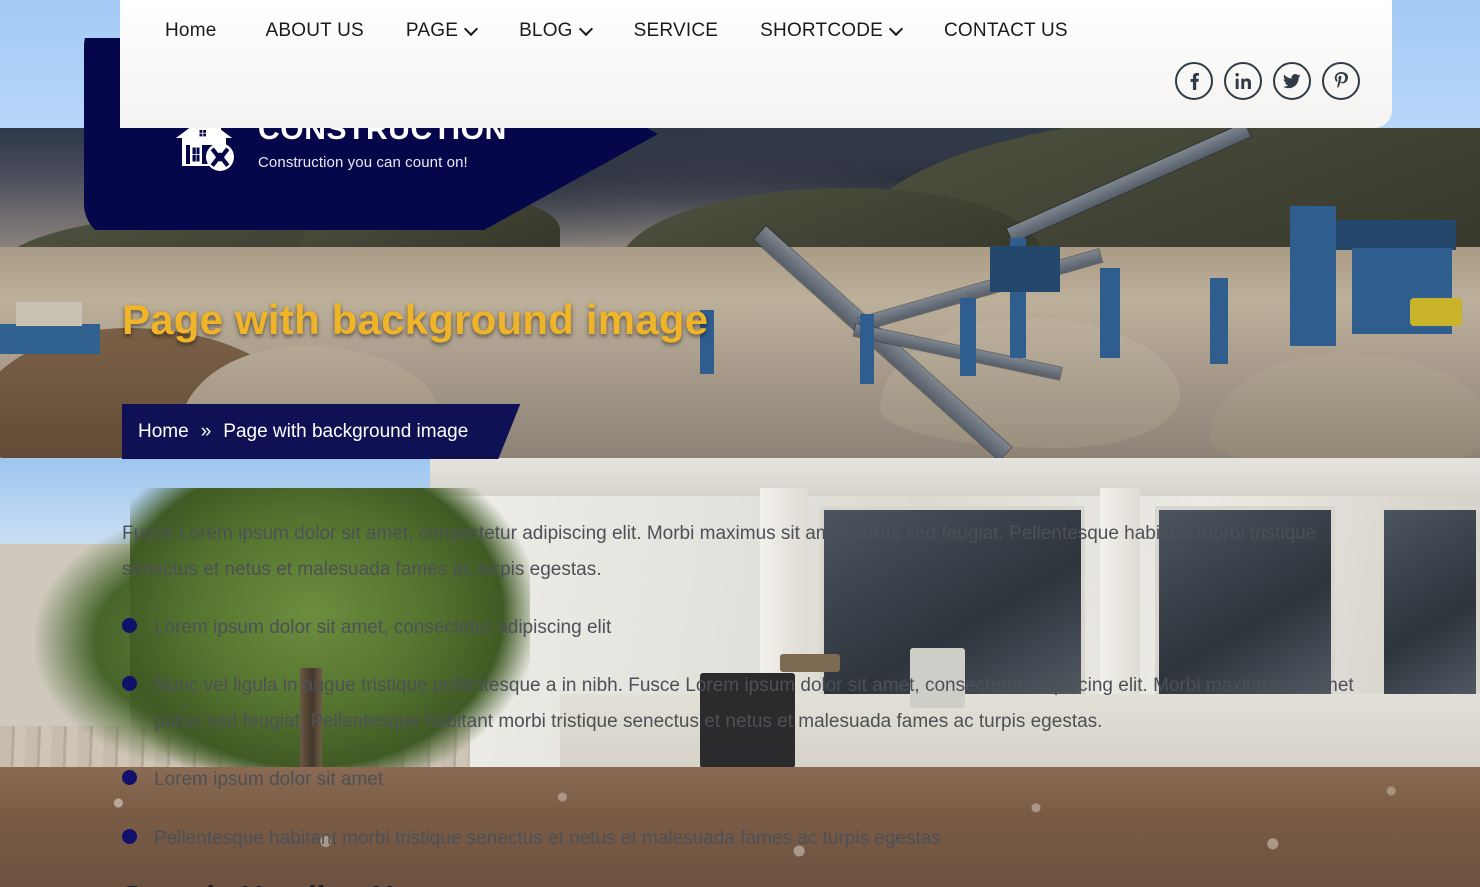 The height and width of the screenshot is (887, 1480). Describe the element at coordinates (415, 319) in the screenshot. I see `page-title: Page with background image` at that location.